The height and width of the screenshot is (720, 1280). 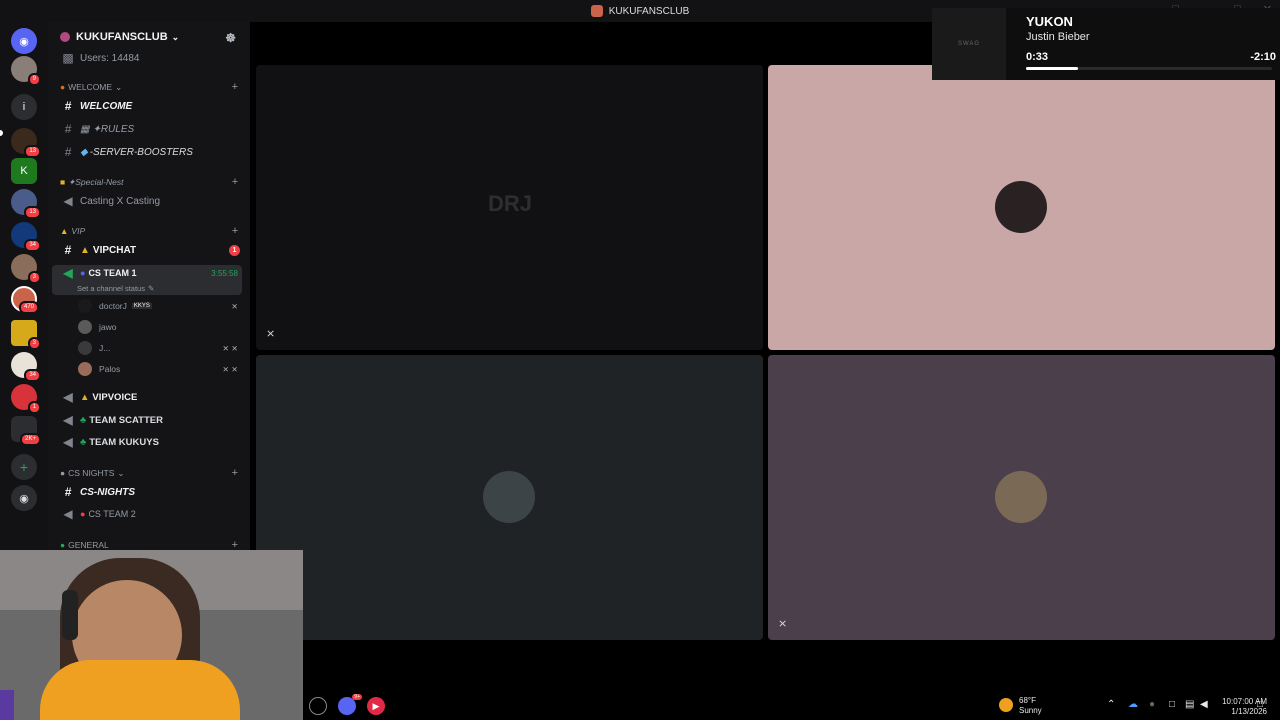 I want to click on voice-member-palos: Palos ⨯ ⨯, so click(x=159, y=369).